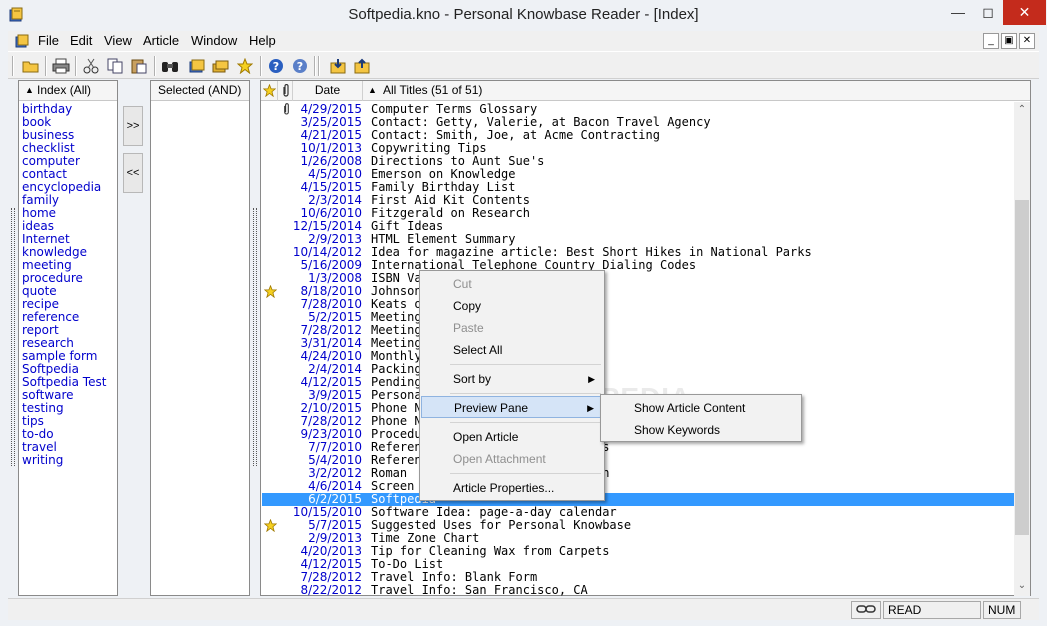 This screenshot has height=626, width=1047. What do you see at coordinates (255, 337) in the screenshot?
I see `middle-splitter` at bounding box center [255, 337].